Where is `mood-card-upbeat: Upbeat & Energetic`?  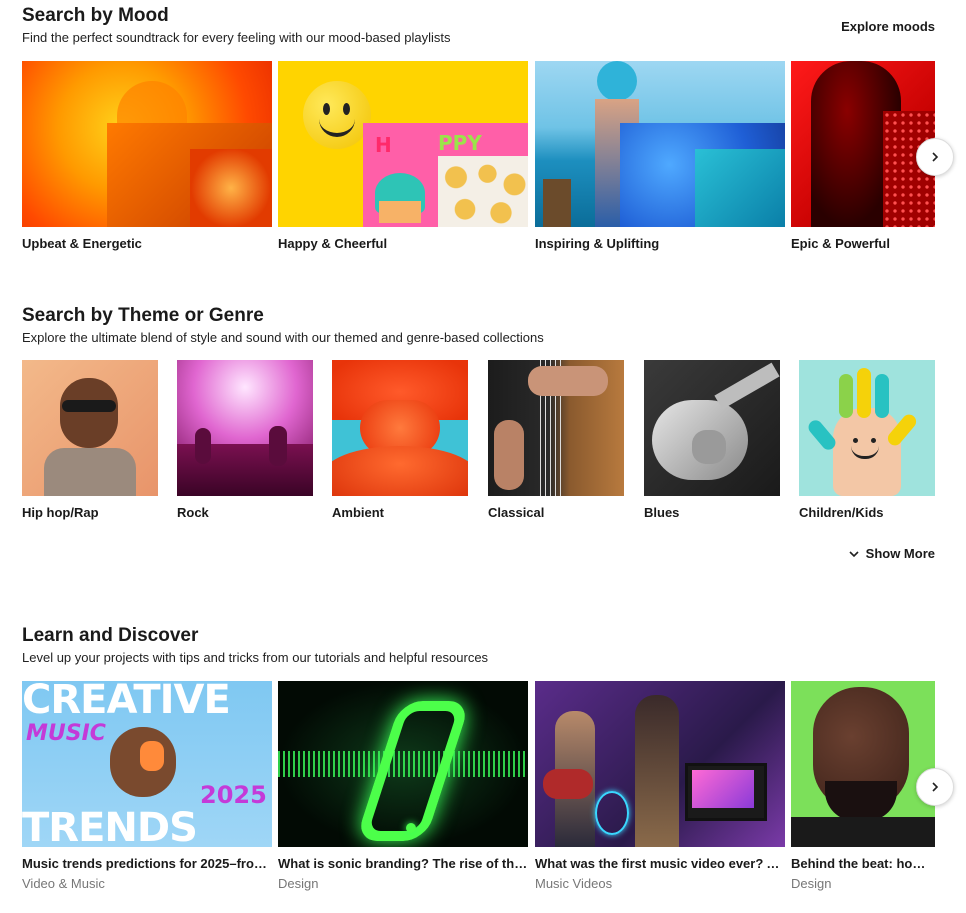
mood-card-upbeat: Upbeat & Energetic is located at coordinates (147, 161).